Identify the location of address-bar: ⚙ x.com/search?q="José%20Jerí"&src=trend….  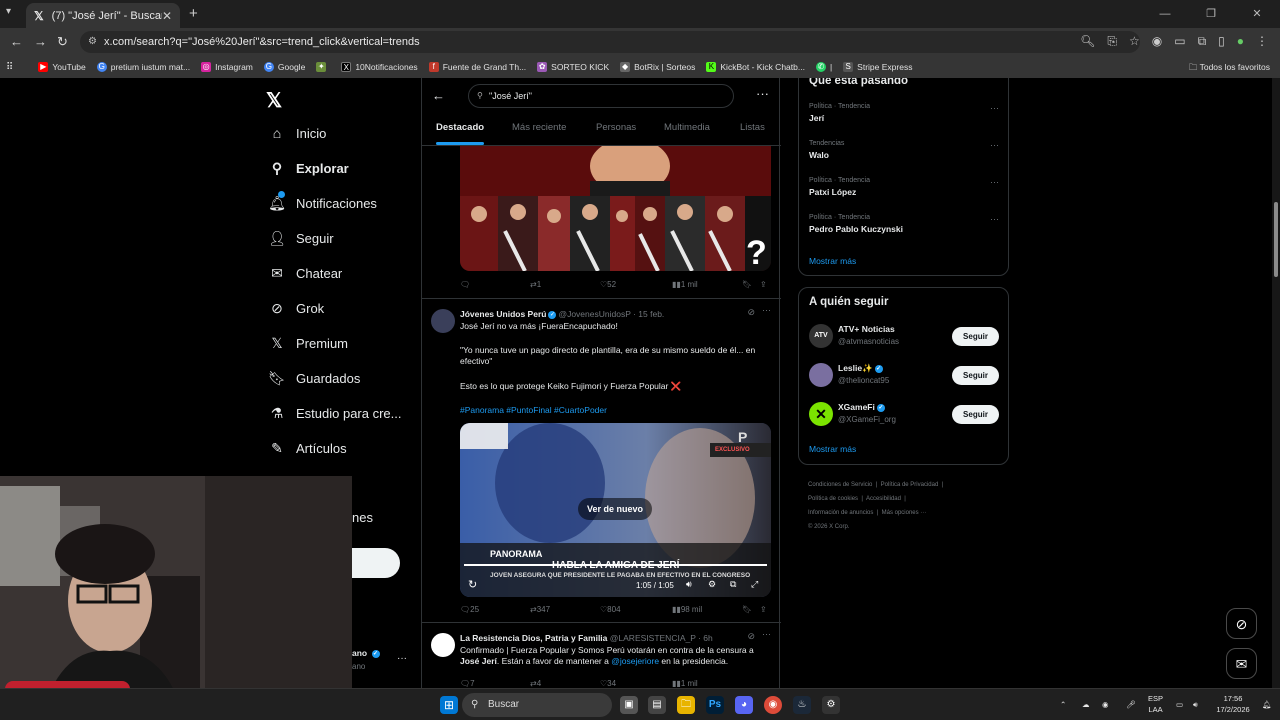
(610, 42).